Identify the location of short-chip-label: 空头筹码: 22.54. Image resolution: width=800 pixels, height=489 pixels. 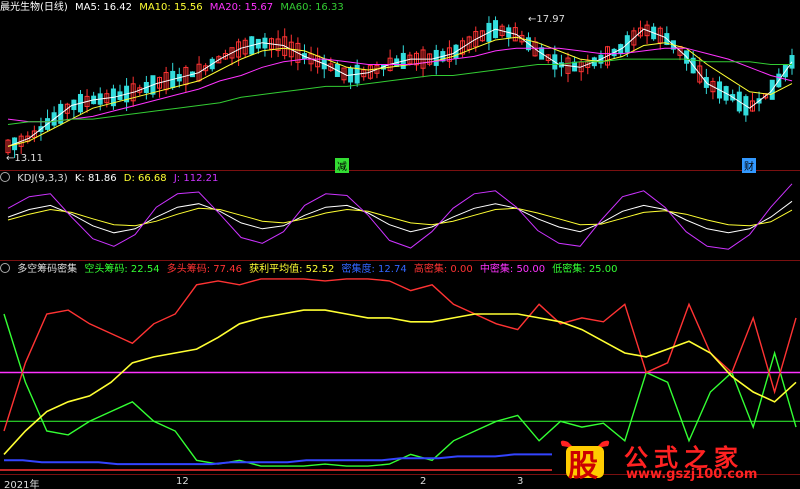
(122, 269).